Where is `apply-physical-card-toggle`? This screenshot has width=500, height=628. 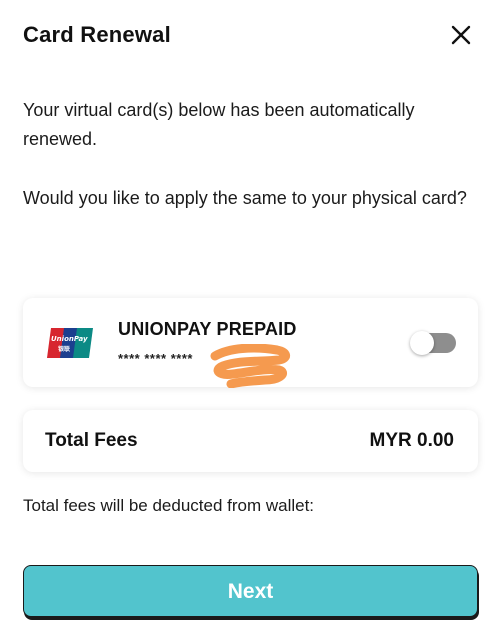
apply-physical-card-toggle is located at coordinates (433, 343).